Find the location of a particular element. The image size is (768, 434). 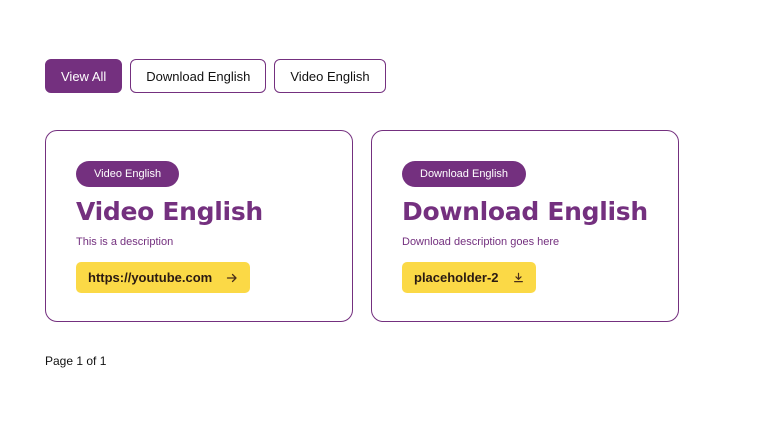

card-title: Video English is located at coordinates (169, 211).